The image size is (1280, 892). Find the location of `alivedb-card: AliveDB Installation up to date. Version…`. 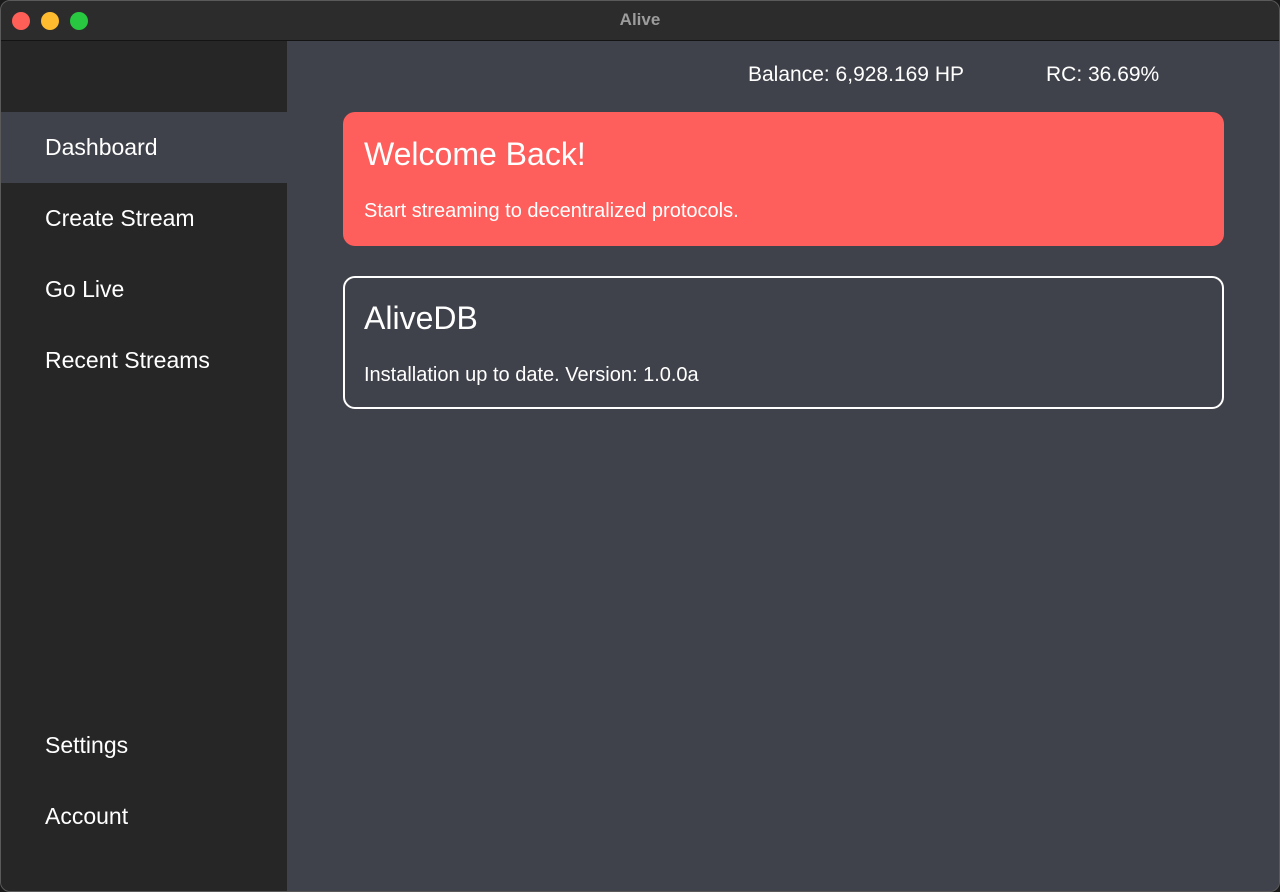

alivedb-card: AliveDB Installation up to date. Version… is located at coordinates (783, 342).